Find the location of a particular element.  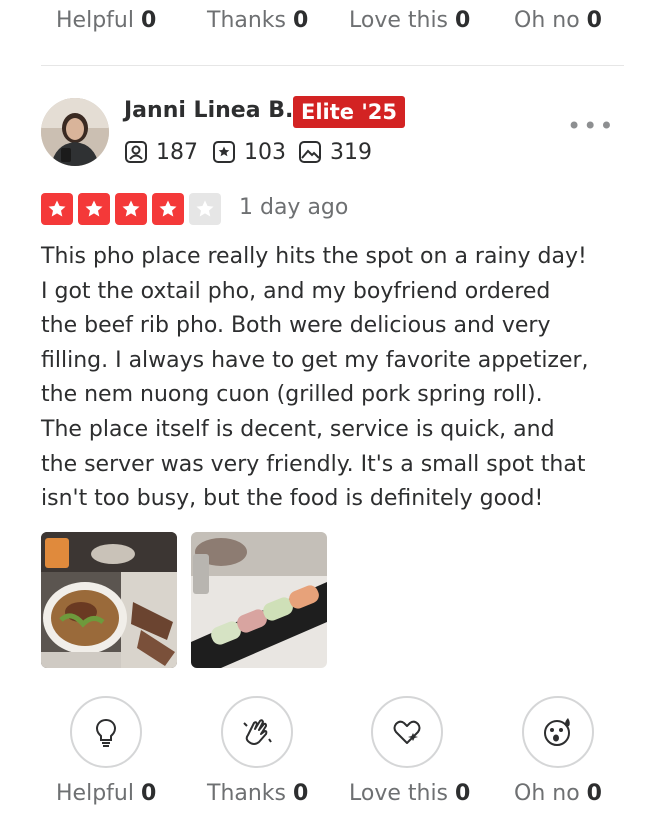

thanks-button is located at coordinates (257, 732).